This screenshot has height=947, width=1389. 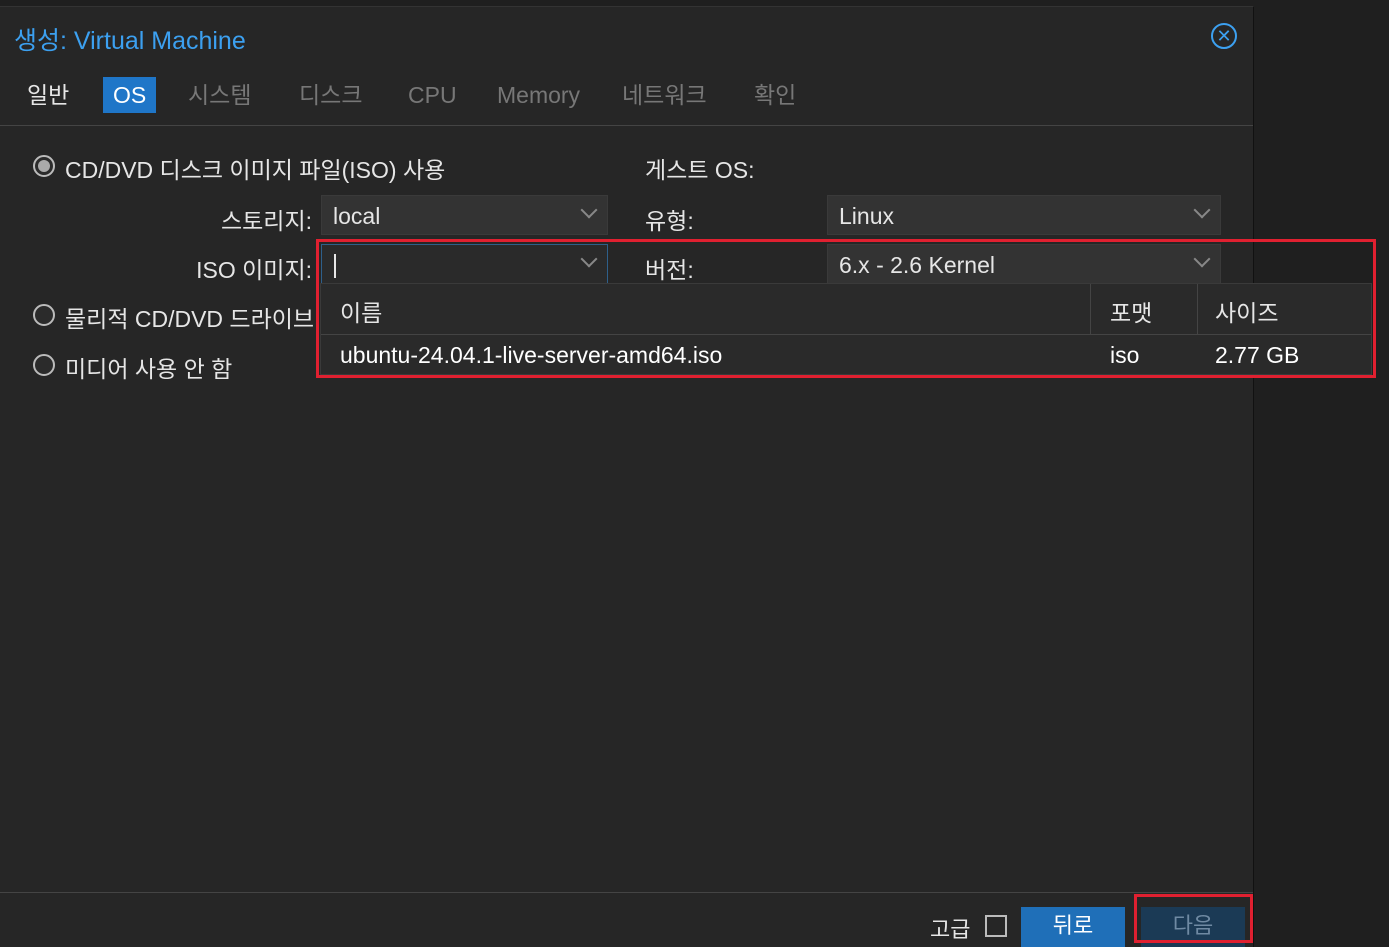 I want to click on advanced-checkbox, so click(x=996, y=926).